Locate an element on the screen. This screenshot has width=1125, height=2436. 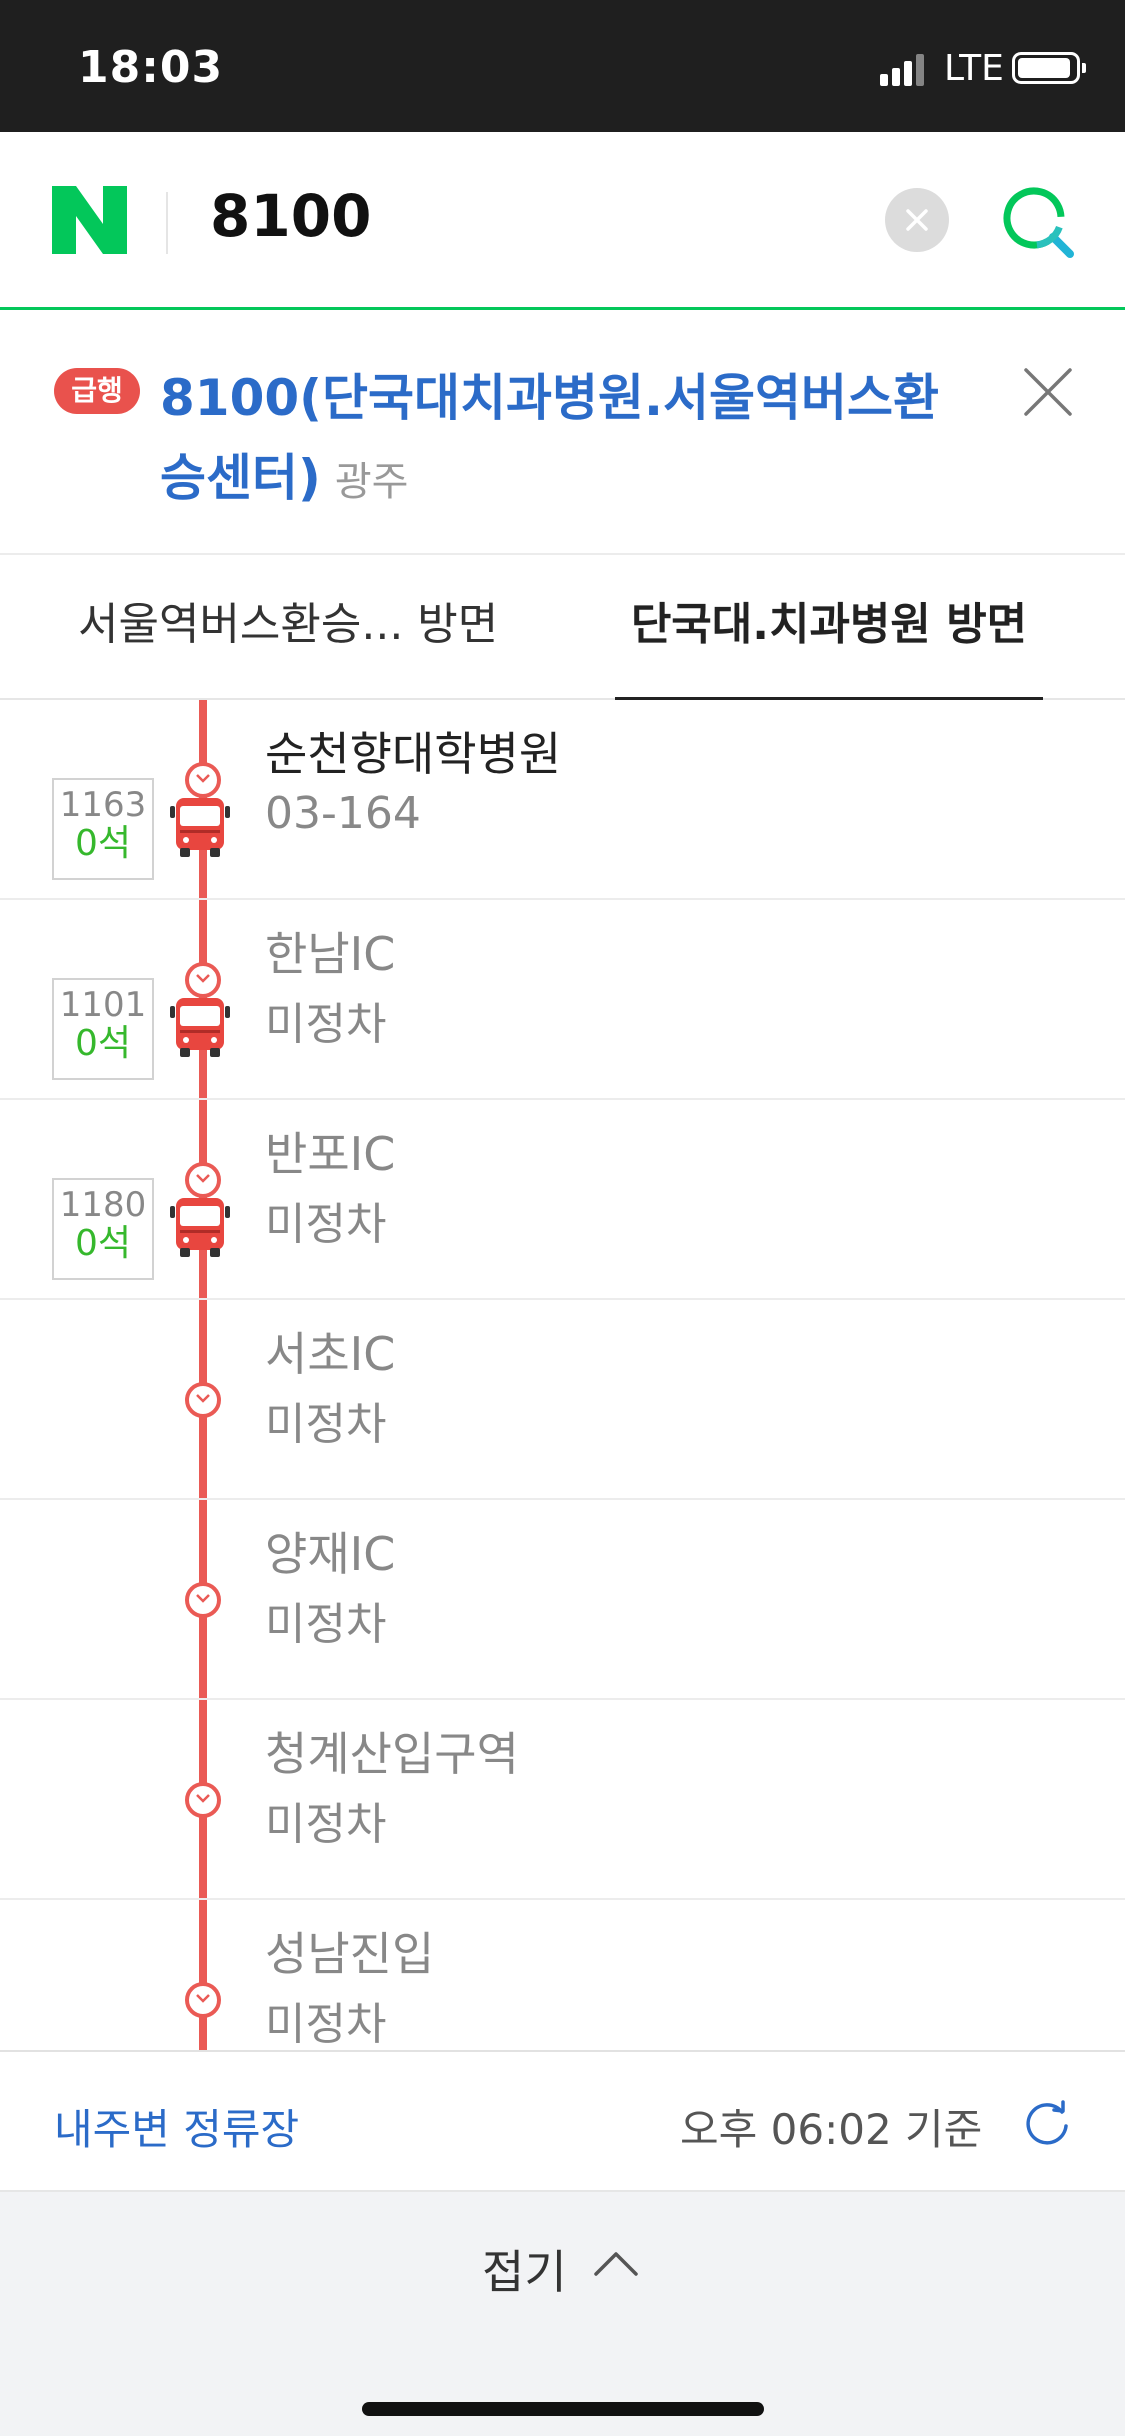
search-input: 8100 is located at coordinates (290, 216).